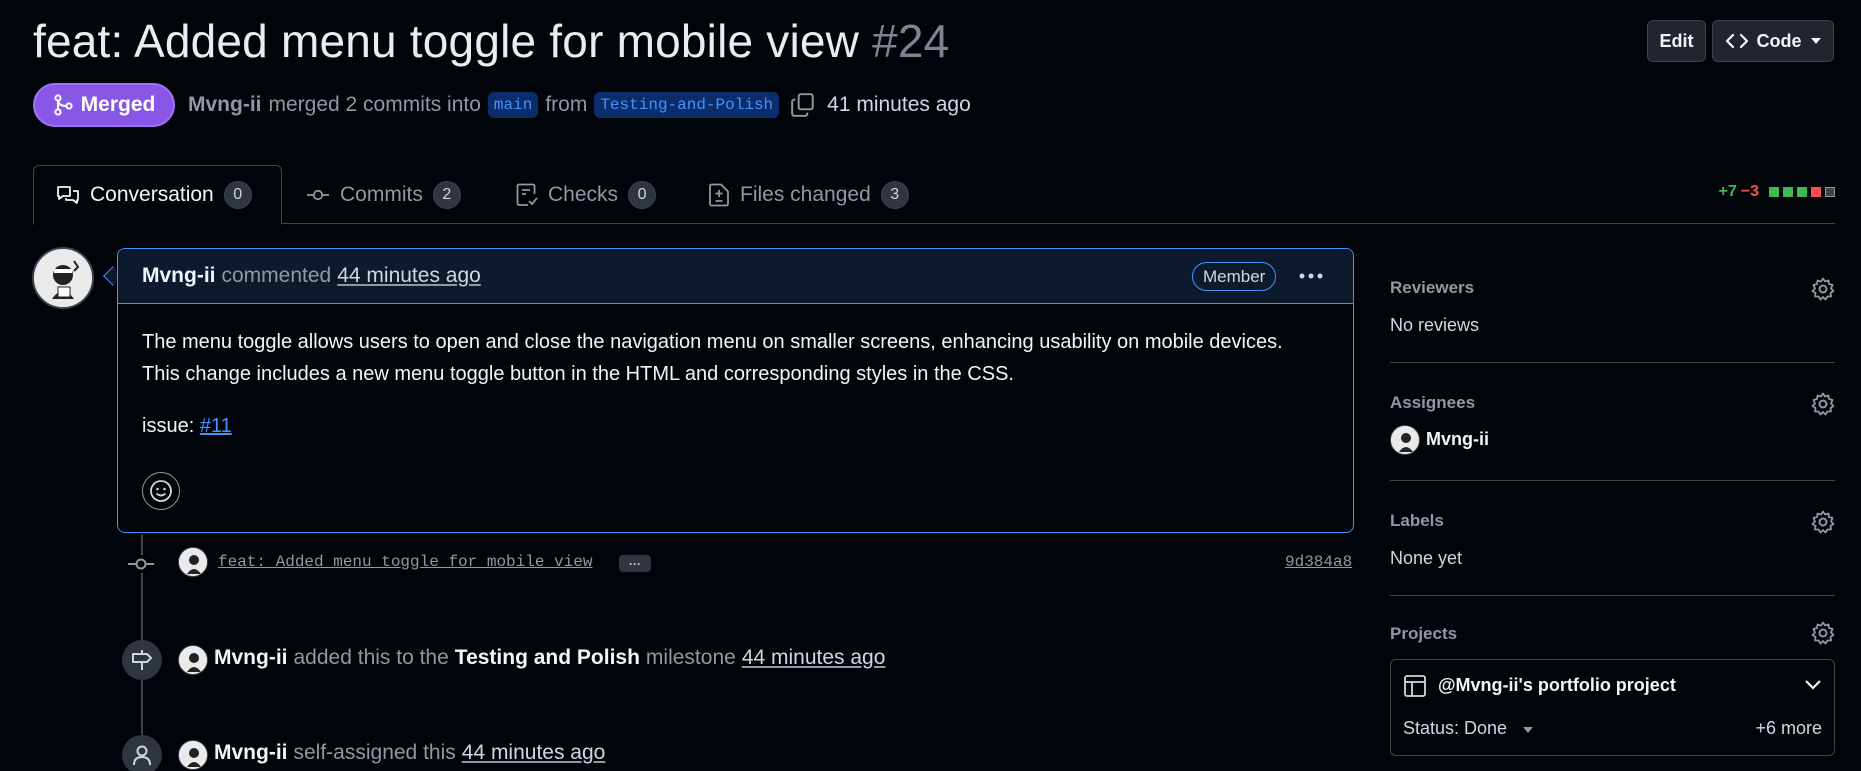  I want to click on kebab-horizontal-icon, so click(1311, 276).